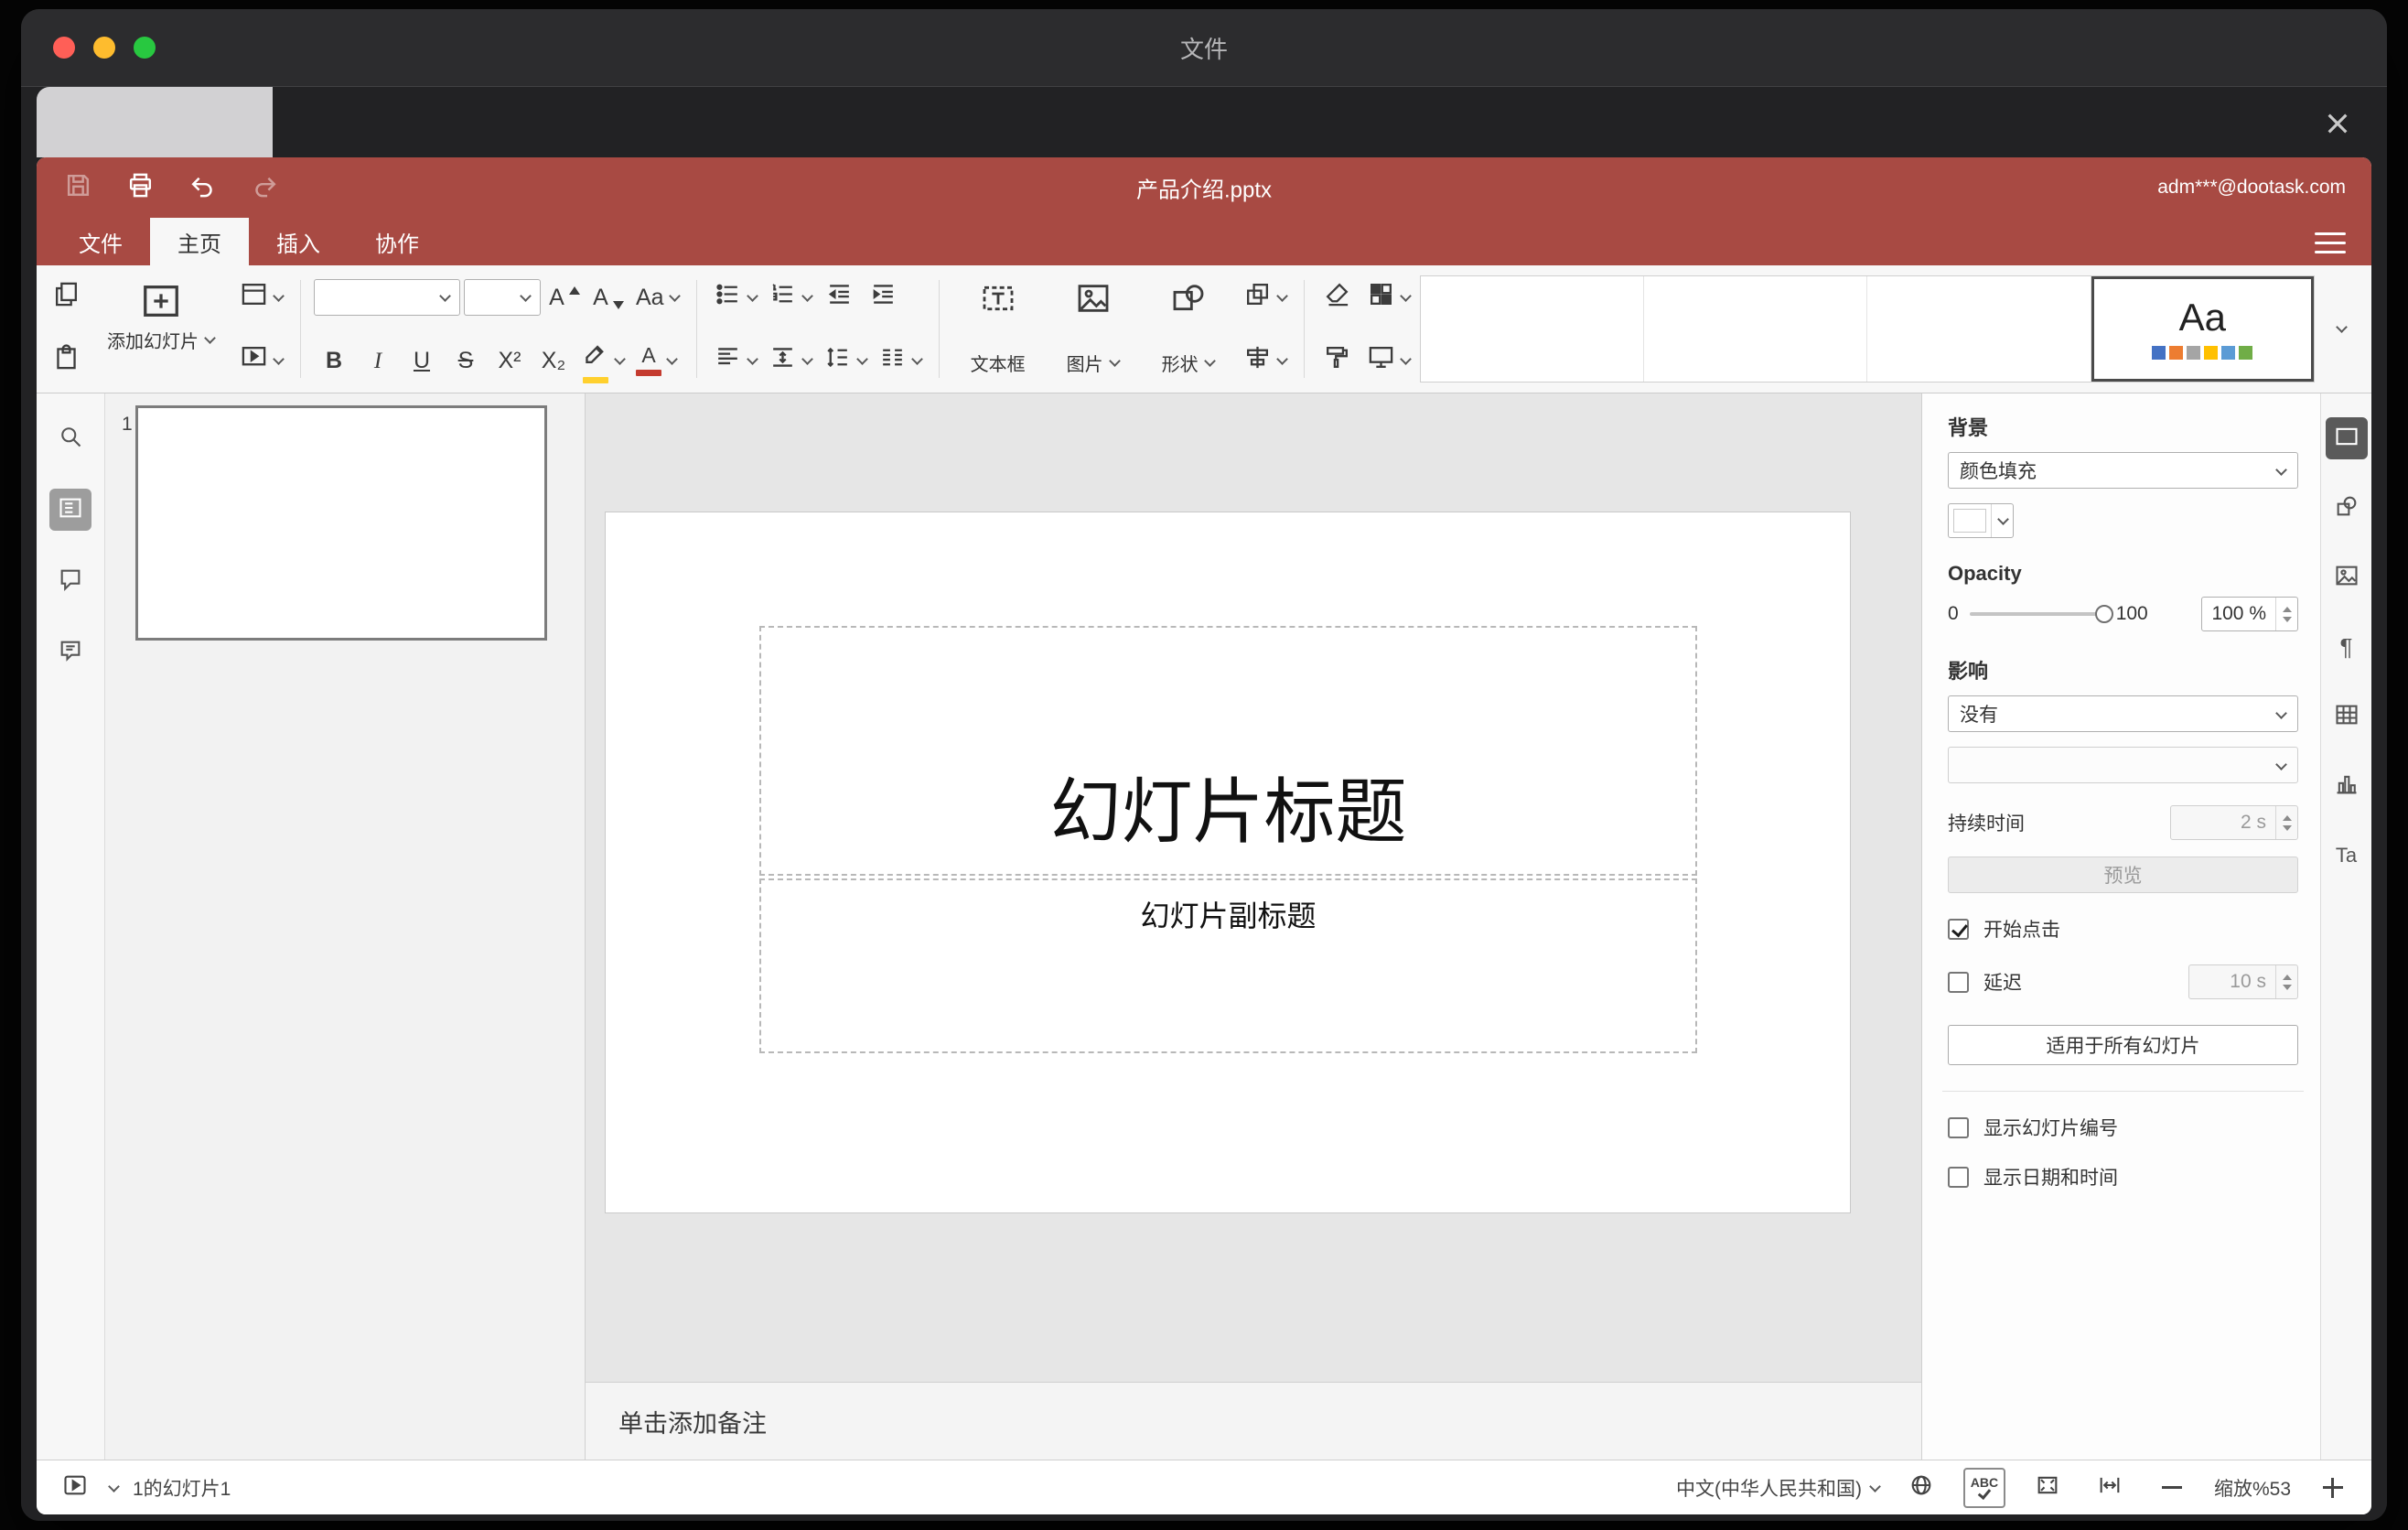 This screenshot has width=2408, height=1530. Describe the element at coordinates (2243, 981) in the screenshot. I see `delay-input: 10 s` at that location.